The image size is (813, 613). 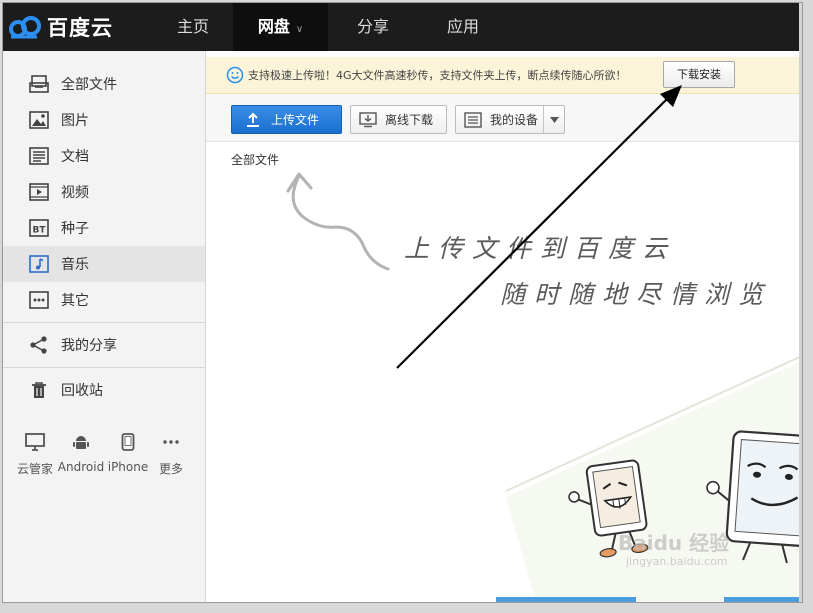 I want to click on video-icon, so click(x=39, y=192).